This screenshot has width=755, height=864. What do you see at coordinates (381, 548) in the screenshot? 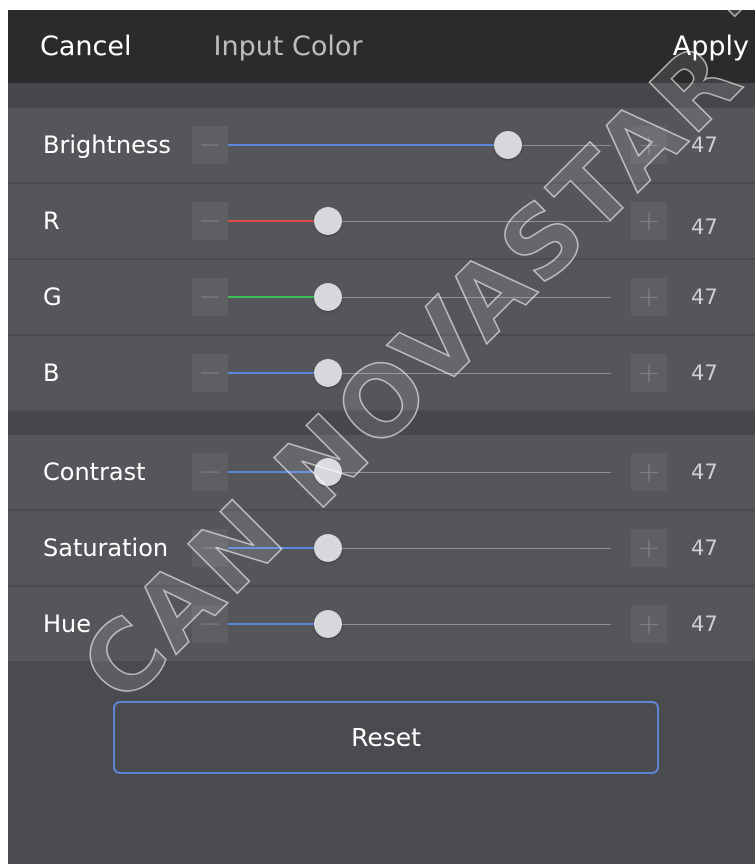
I see `slider-row-saturation: Saturation − + 47` at bounding box center [381, 548].